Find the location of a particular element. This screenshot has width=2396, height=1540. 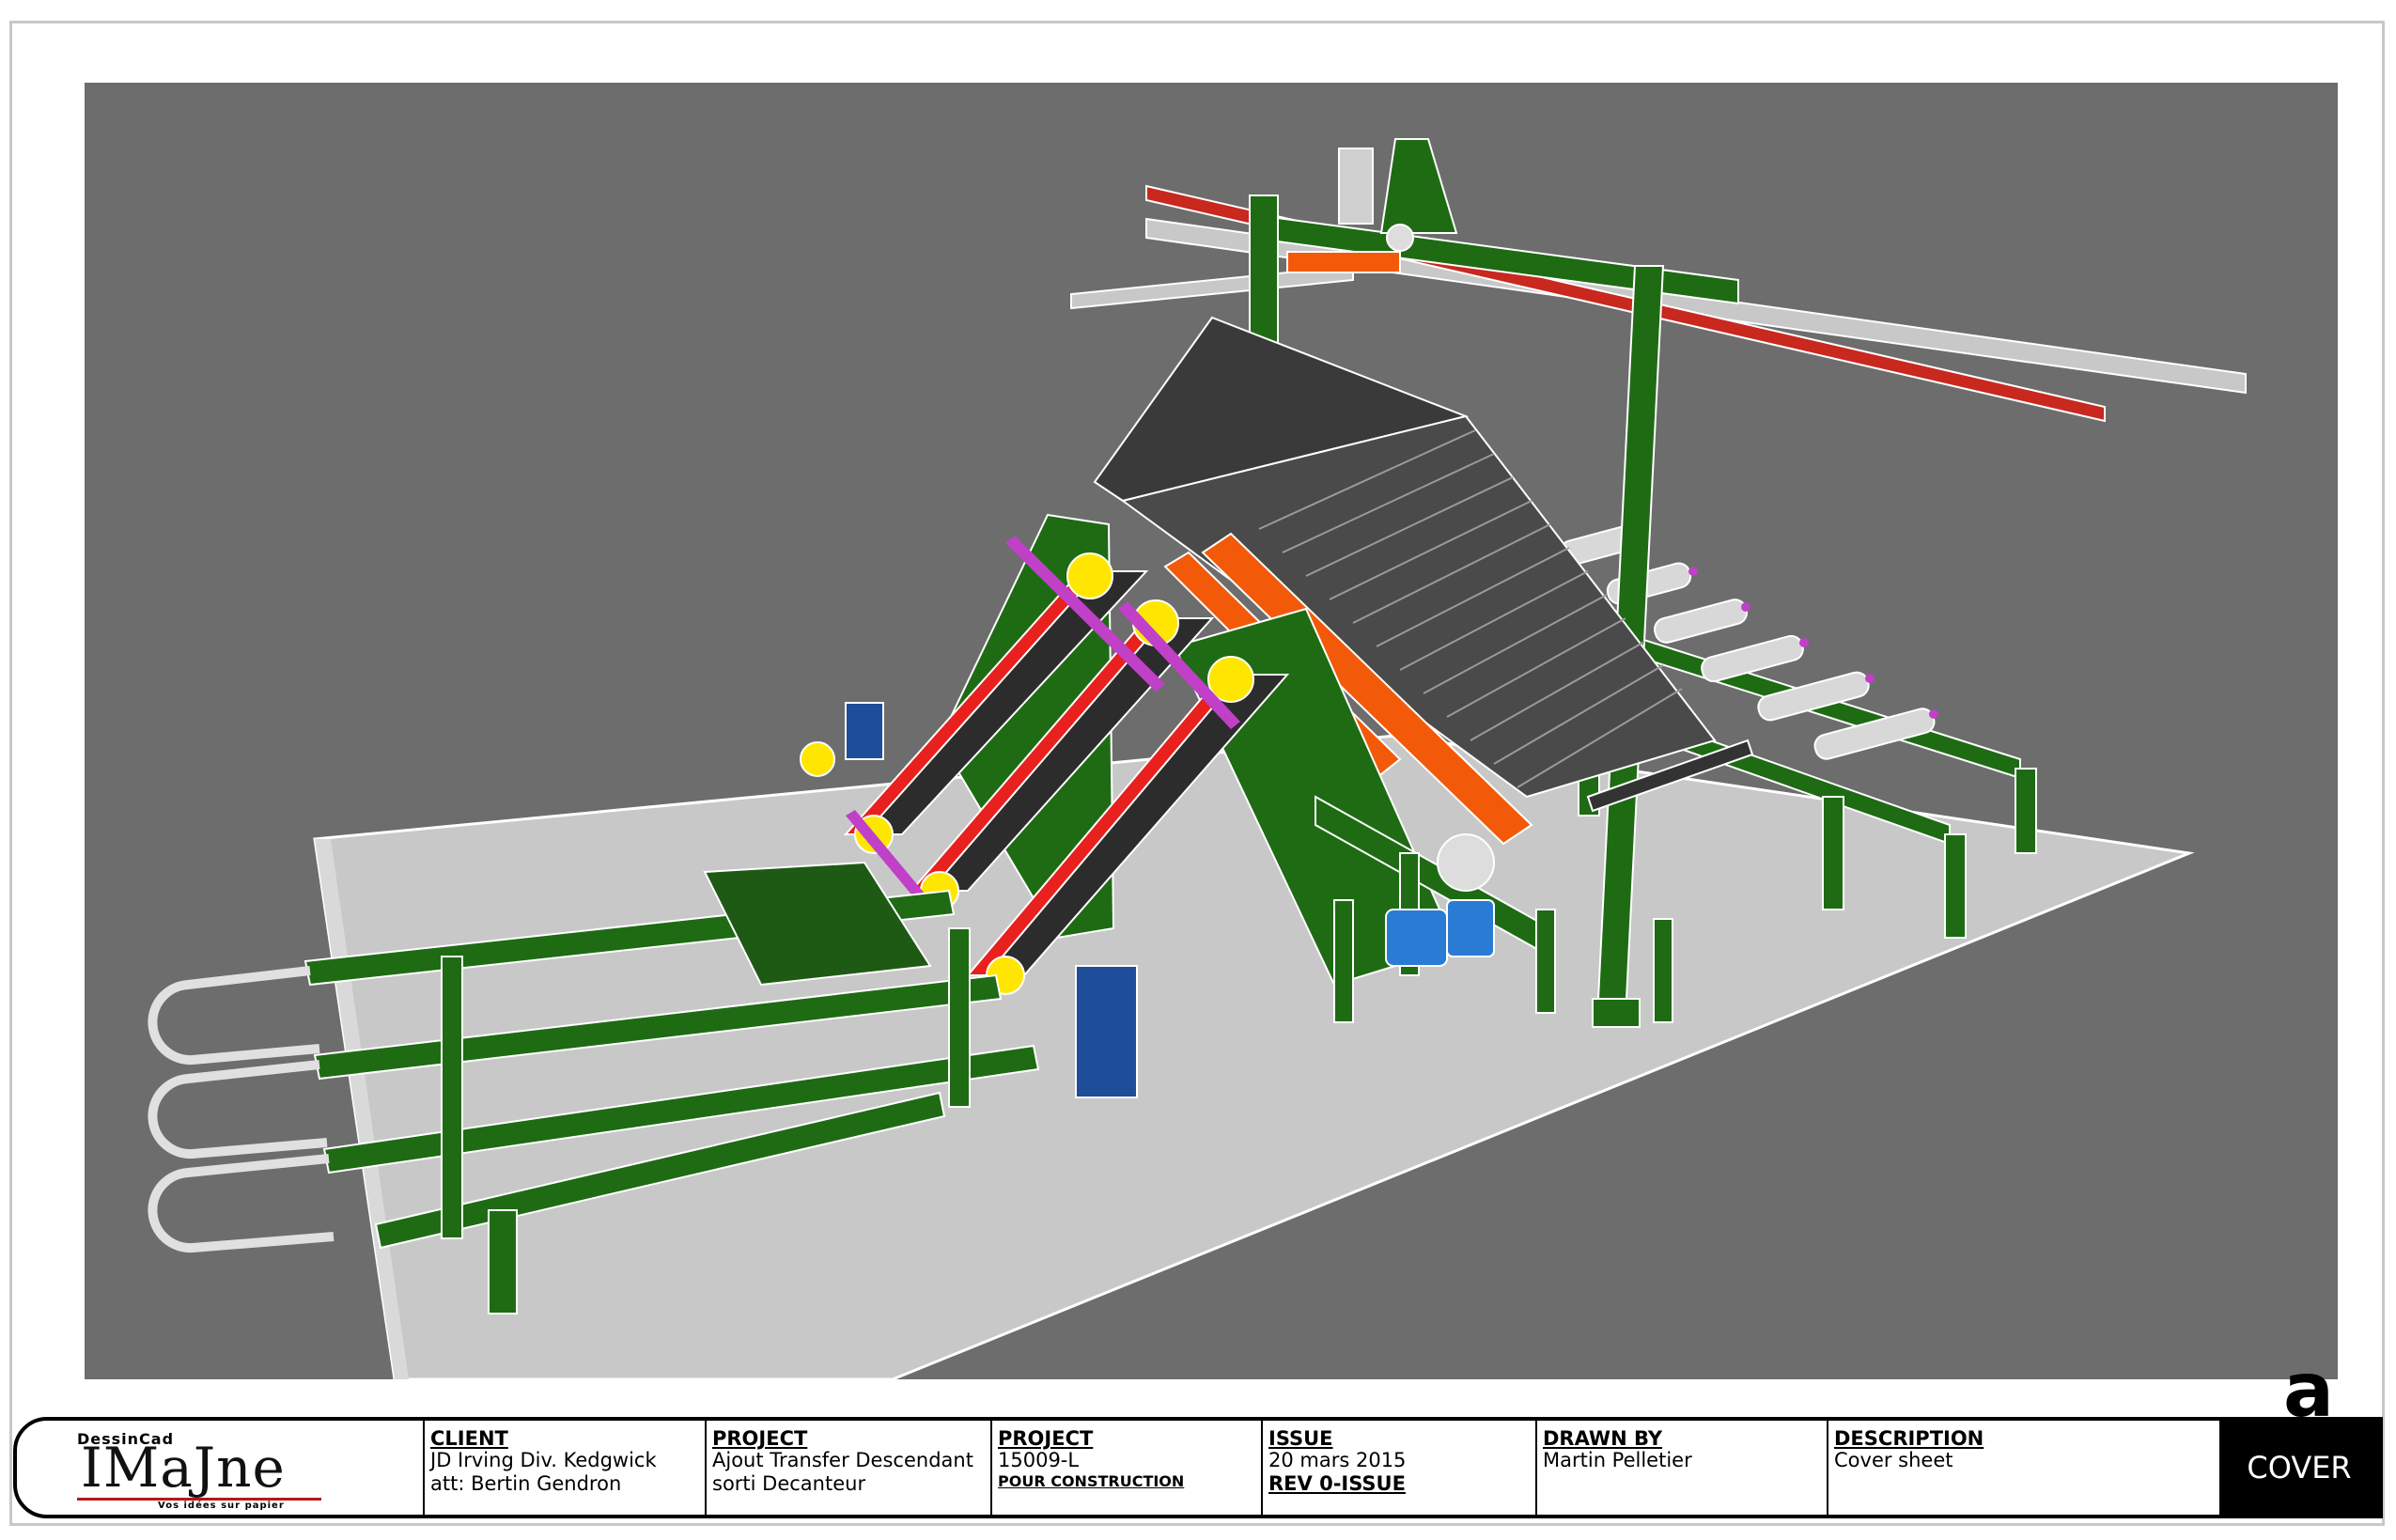

project-line2: sorti Decanteur is located at coordinates (789, 1483).